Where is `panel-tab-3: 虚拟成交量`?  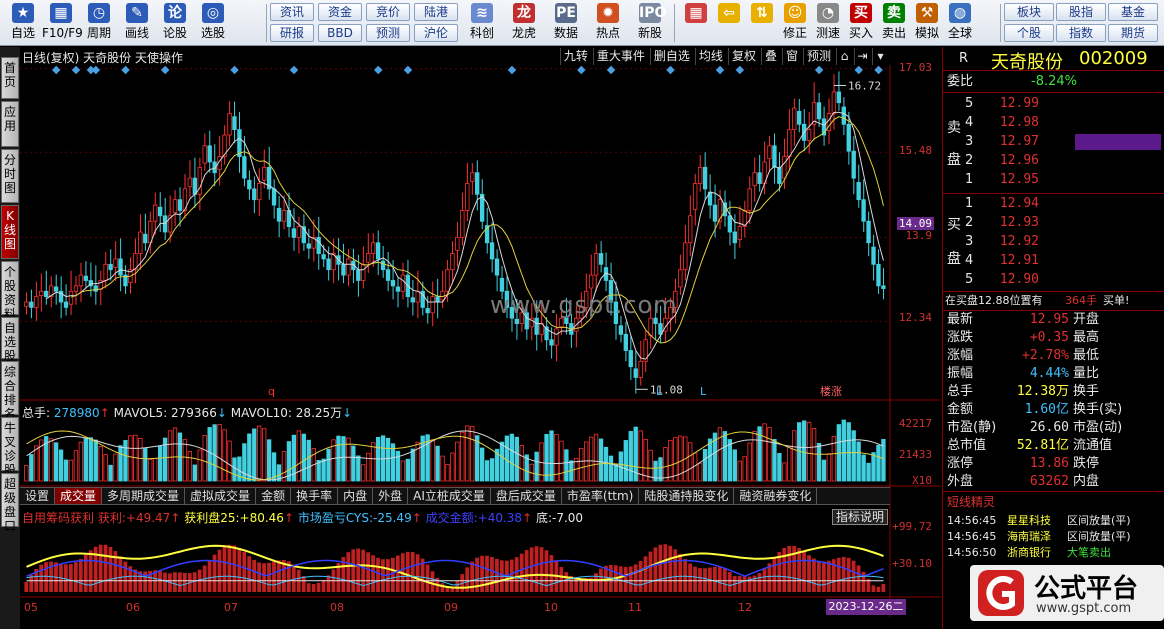
panel-tab-3: 虚拟成交量 is located at coordinates (221, 496).